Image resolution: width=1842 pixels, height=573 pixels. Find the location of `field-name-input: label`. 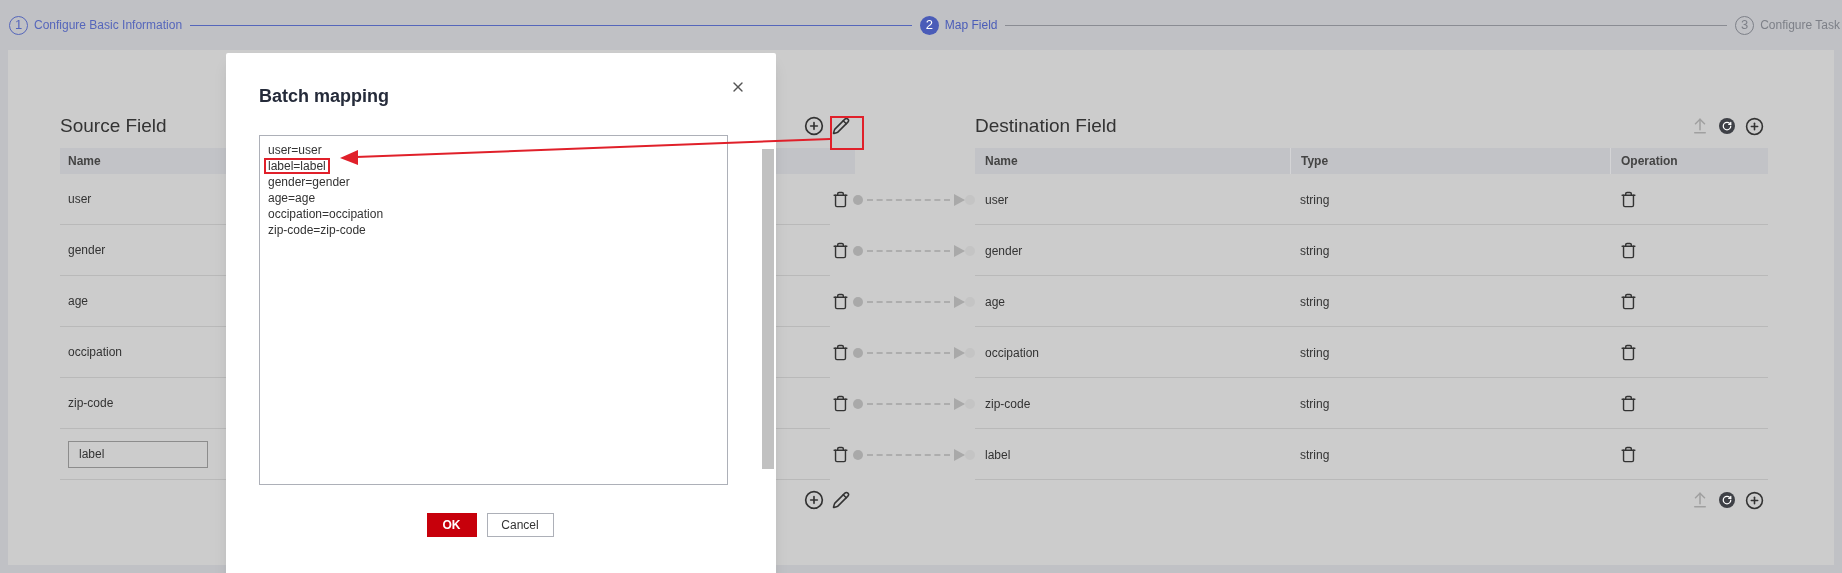

field-name-input: label is located at coordinates (138, 454).